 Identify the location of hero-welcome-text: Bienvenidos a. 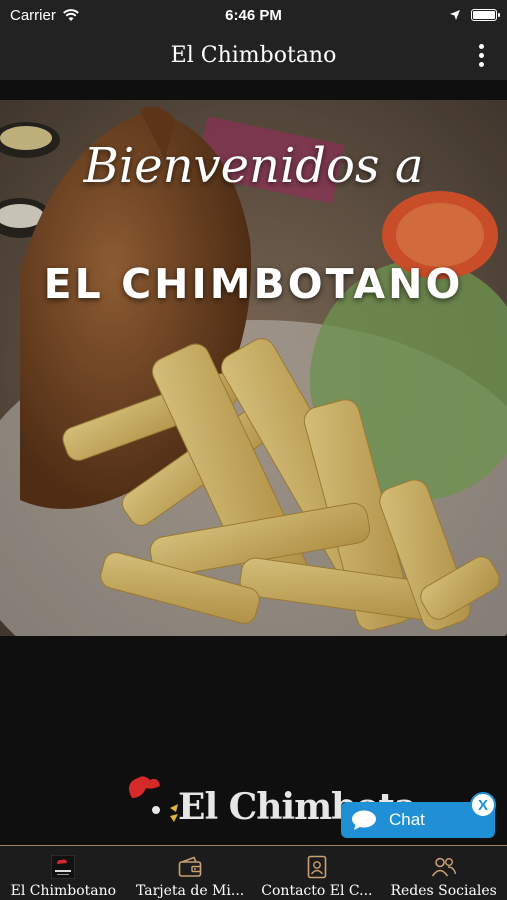
(253, 166).